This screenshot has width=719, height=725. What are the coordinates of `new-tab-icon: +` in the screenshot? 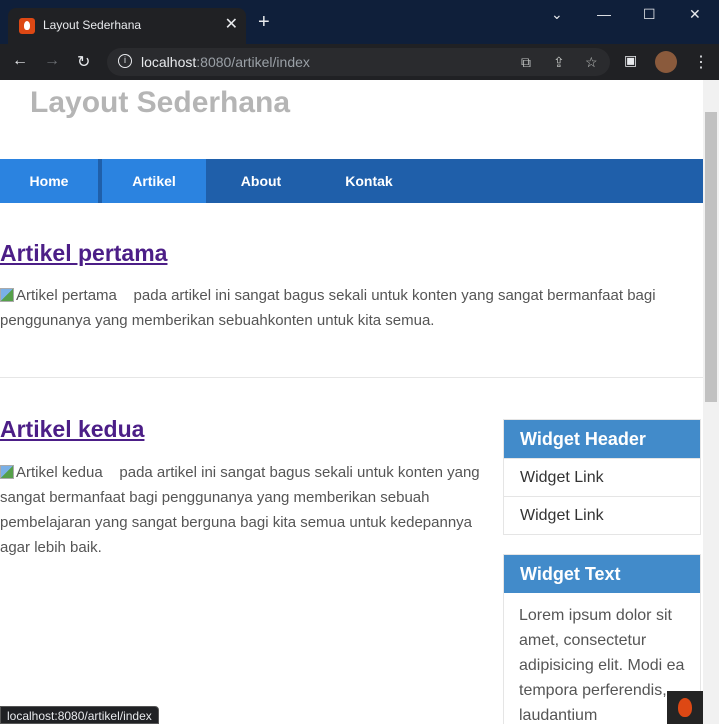 It's located at (264, 22).